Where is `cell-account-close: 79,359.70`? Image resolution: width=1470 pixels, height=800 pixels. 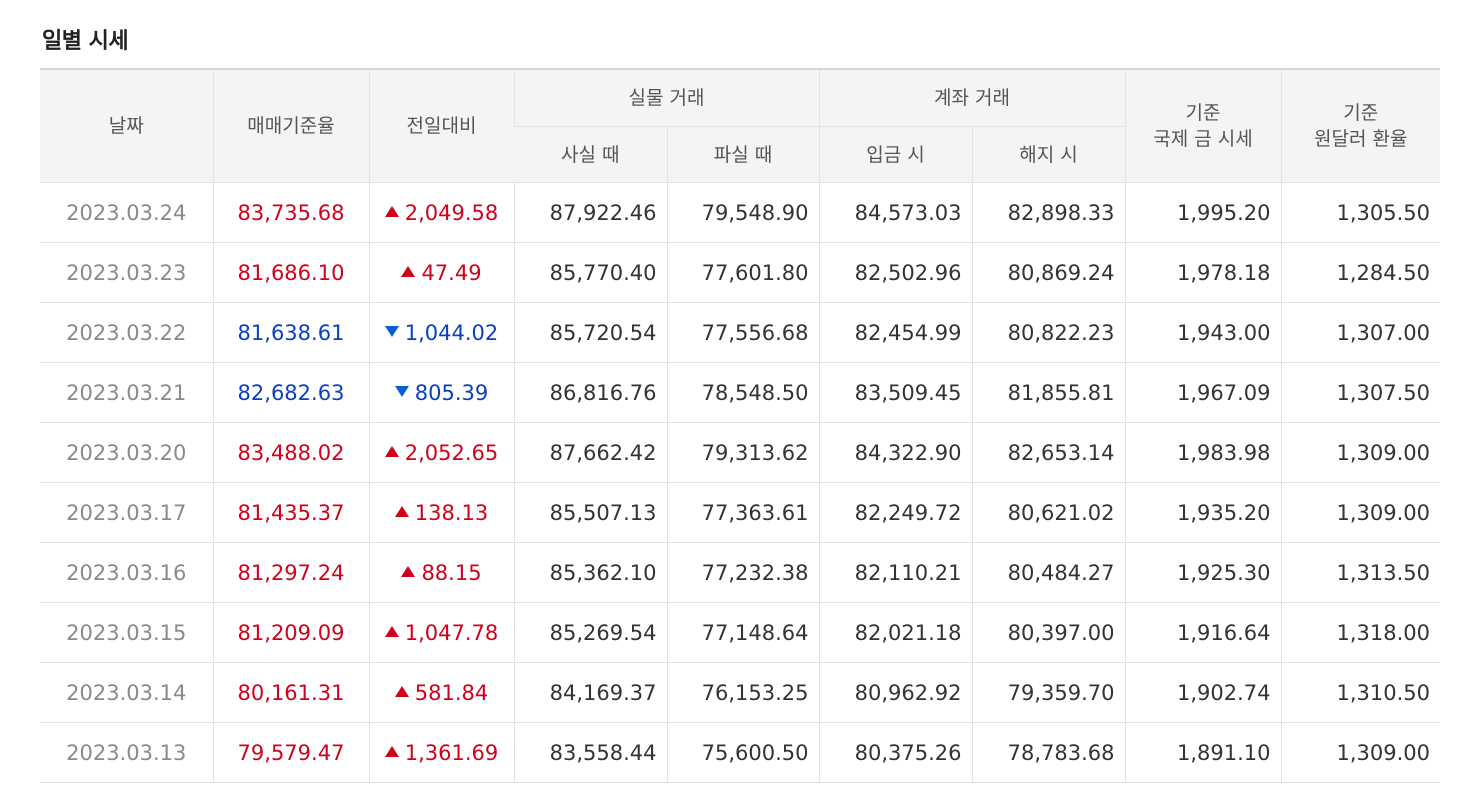 cell-account-close: 79,359.70 is located at coordinates (1048, 692).